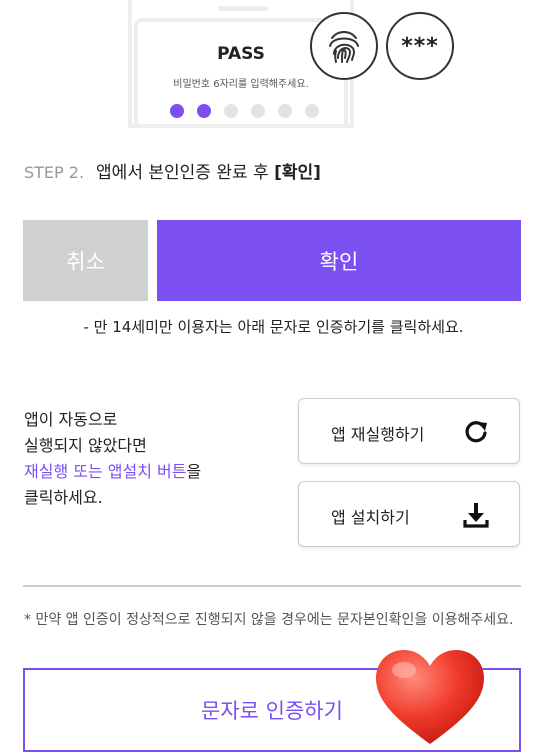  I want to click on pin-dots, so click(244, 111).